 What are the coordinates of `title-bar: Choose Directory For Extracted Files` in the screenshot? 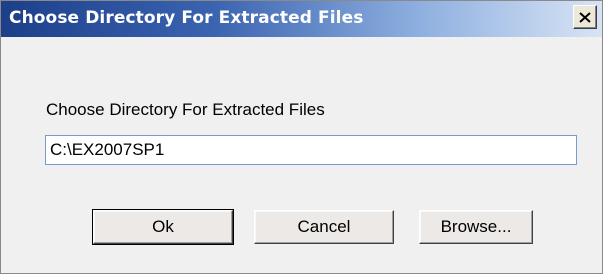 It's located at (301, 19).